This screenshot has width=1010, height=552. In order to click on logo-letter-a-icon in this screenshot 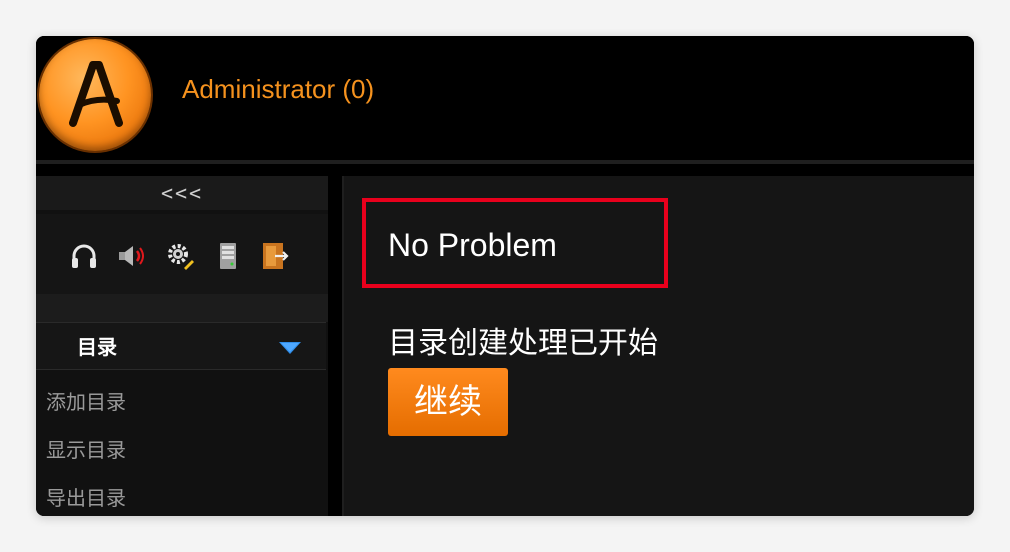, I will do `click(96, 94)`.